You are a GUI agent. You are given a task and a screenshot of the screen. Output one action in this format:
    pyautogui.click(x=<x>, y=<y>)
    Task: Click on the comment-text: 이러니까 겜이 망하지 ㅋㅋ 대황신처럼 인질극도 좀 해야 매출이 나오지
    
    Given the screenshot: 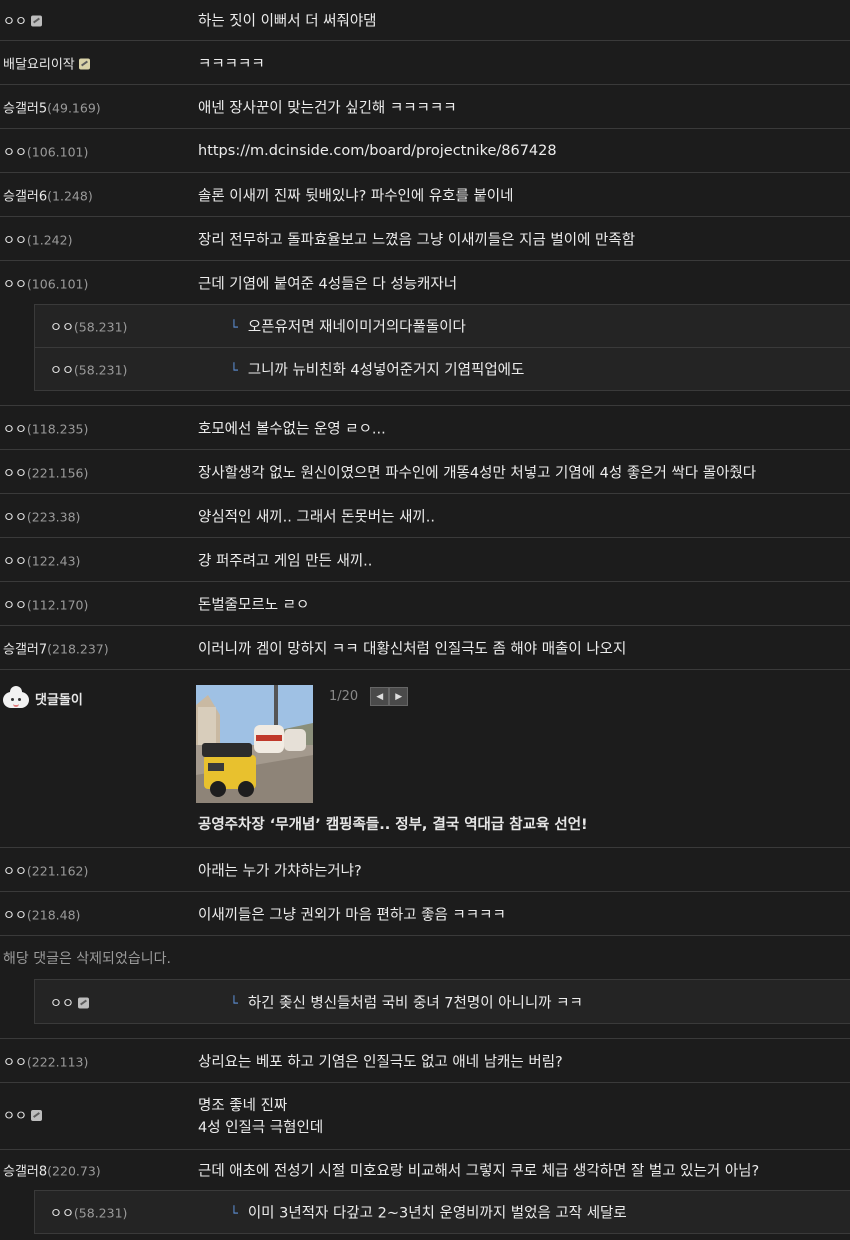 What is the action you would take?
    pyautogui.click(x=412, y=649)
    